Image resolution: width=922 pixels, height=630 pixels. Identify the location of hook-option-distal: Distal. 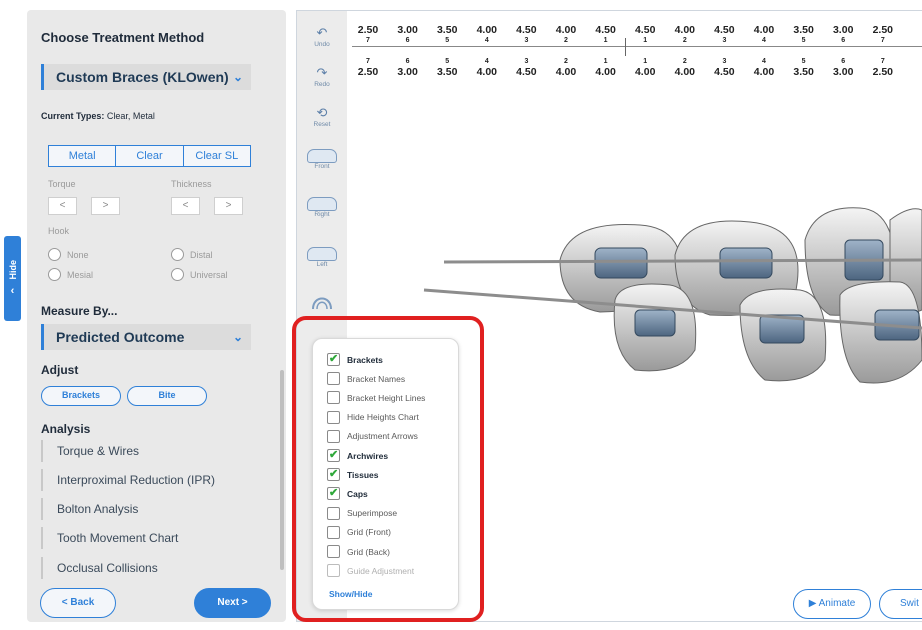
(192, 254).